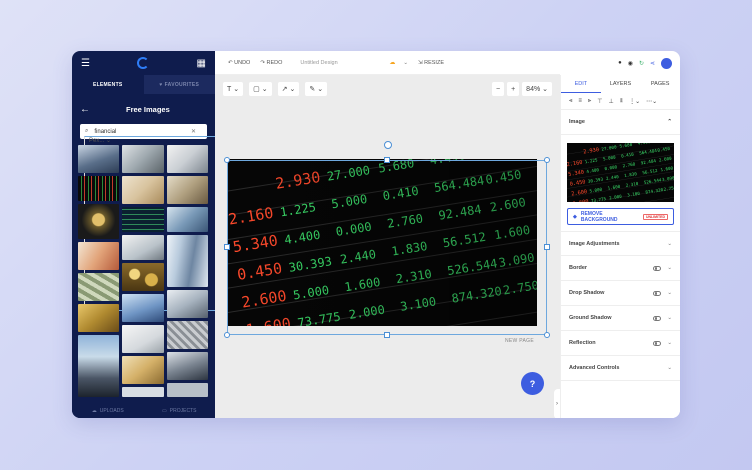 The width and height of the screenshot is (752, 470). I want to click on section-image-adjustments: Image Adjustments ⌄, so click(620, 243).